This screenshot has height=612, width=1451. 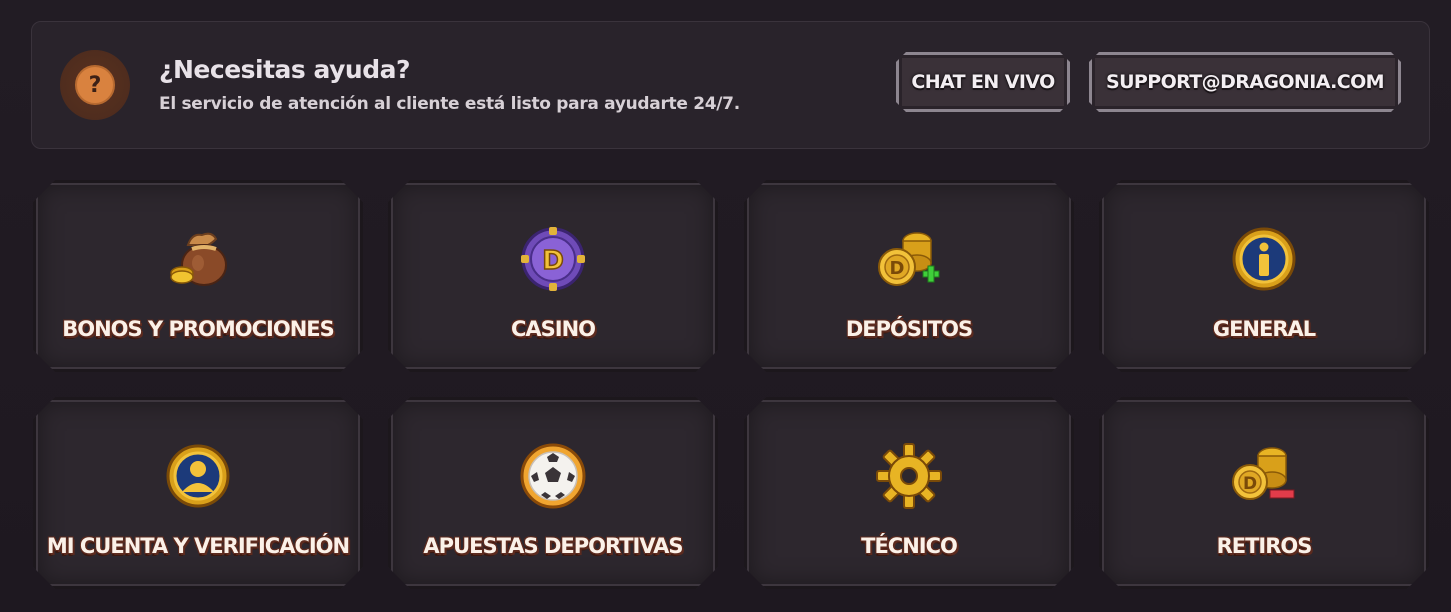 What do you see at coordinates (909, 546) in the screenshot?
I see `category-label: TÉCNICO` at bounding box center [909, 546].